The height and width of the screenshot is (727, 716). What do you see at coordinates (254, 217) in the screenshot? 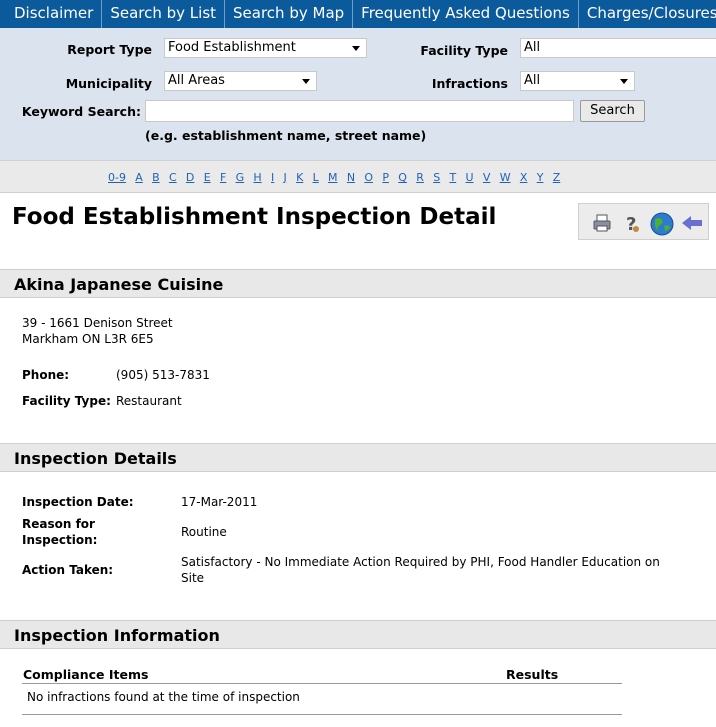
I see `page-title: Food Establishment Inspection Detail` at bounding box center [254, 217].